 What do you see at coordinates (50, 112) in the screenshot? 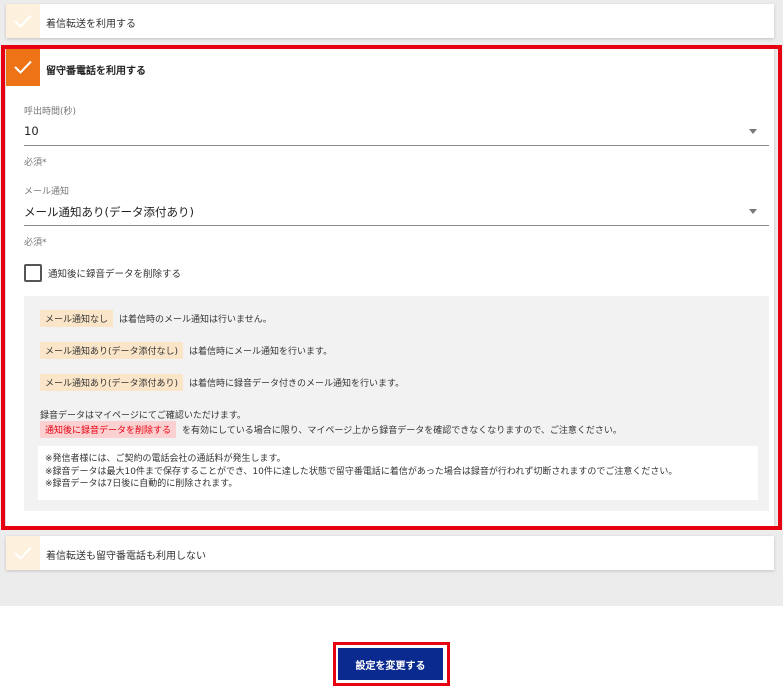
I see `ring-time-label: 呼出時間(秒)` at bounding box center [50, 112].